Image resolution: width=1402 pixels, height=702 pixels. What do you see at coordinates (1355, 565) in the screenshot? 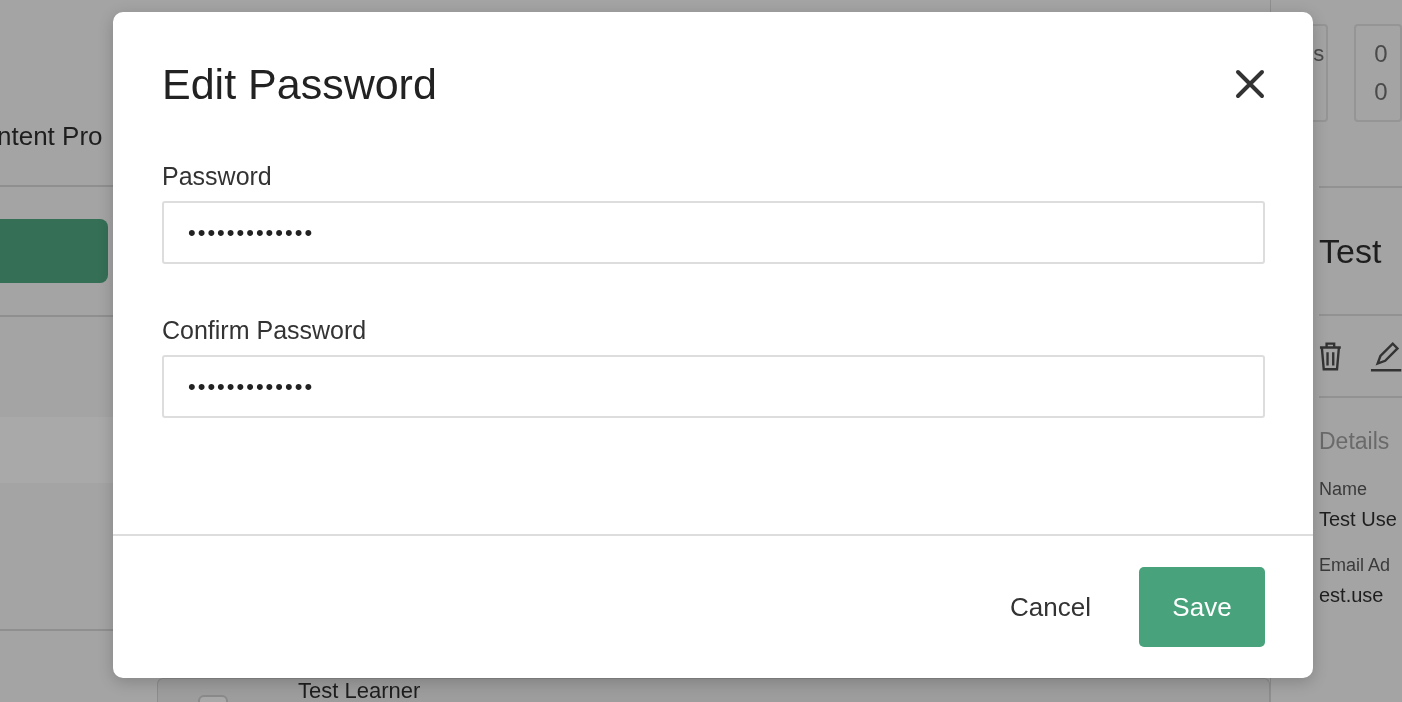
I see `field-label: Email Ad` at bounding box center [1355, 565].